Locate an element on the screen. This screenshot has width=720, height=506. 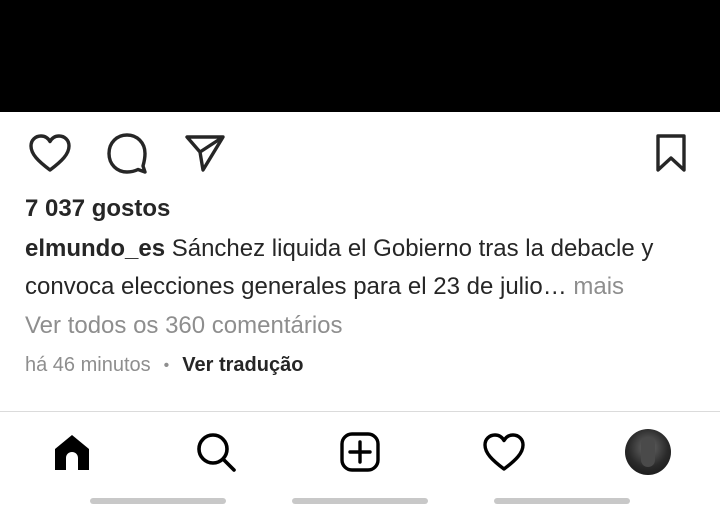
share-button is located at coordinates (205, 153).